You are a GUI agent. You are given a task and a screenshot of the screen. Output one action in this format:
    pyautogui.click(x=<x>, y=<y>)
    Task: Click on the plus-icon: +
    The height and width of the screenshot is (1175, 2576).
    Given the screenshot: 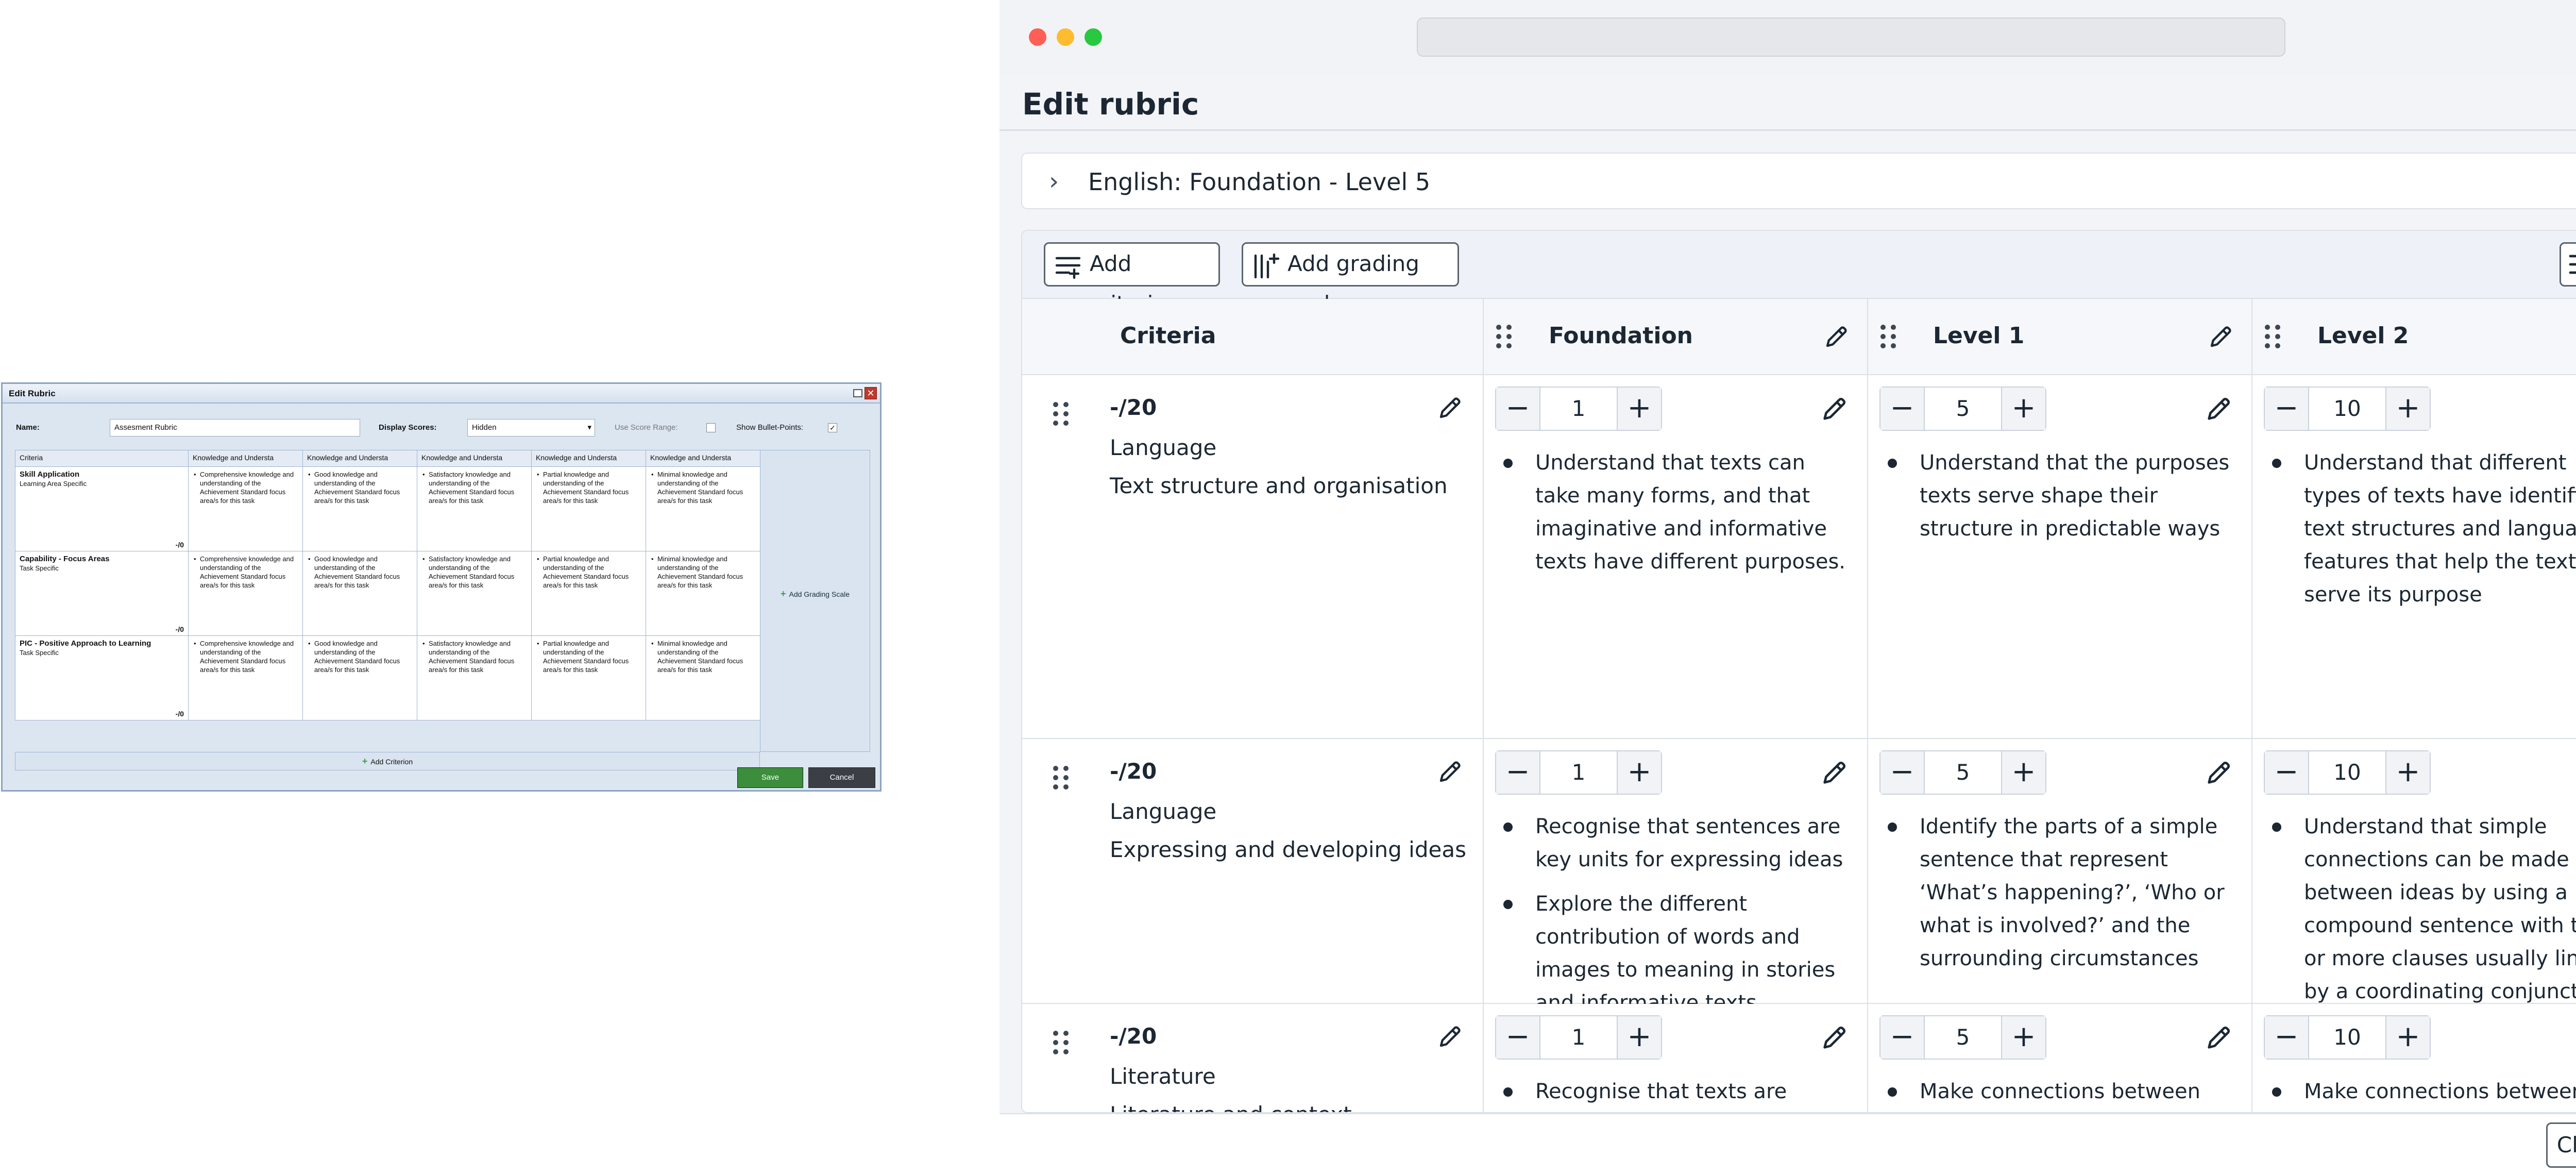 What is the action you would take?
    pyautogui.click(x=365, y=761)
    